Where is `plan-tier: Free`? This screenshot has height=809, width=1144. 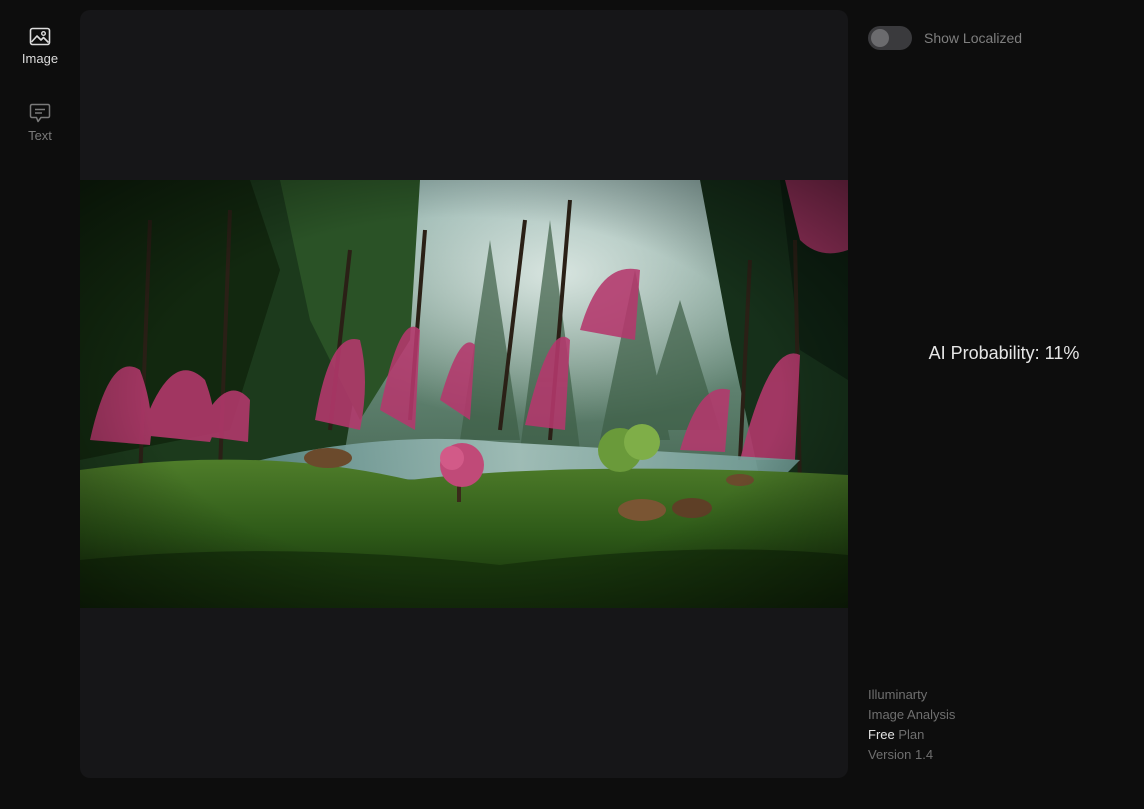 plan-tier: Free is located at coordinates (881, 734).